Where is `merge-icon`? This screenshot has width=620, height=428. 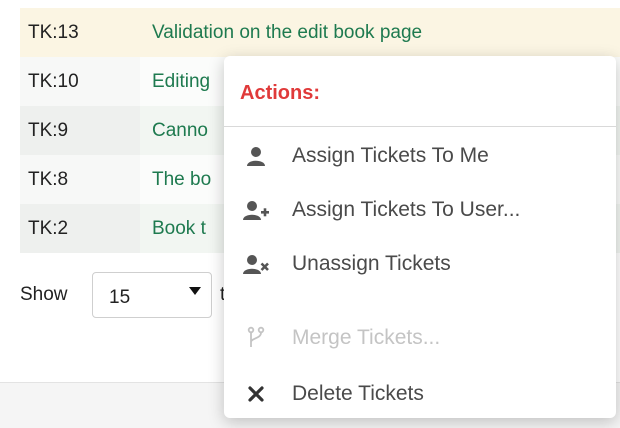 merge-icon is located at coordinates (256, 338).